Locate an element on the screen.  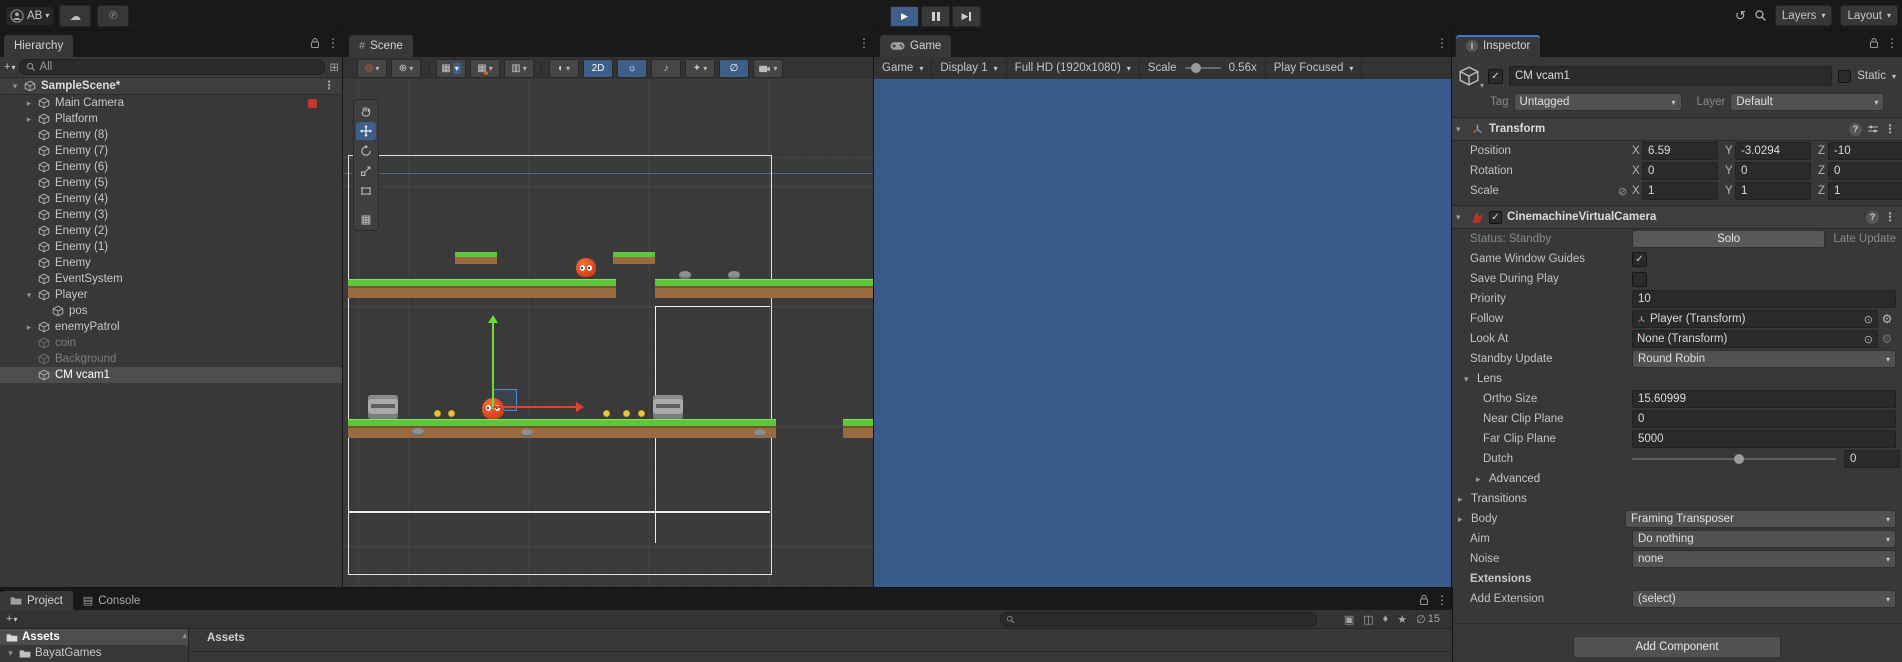
aim-dropdown: Do nothing ▾ is located at coordinates (1764, 539).